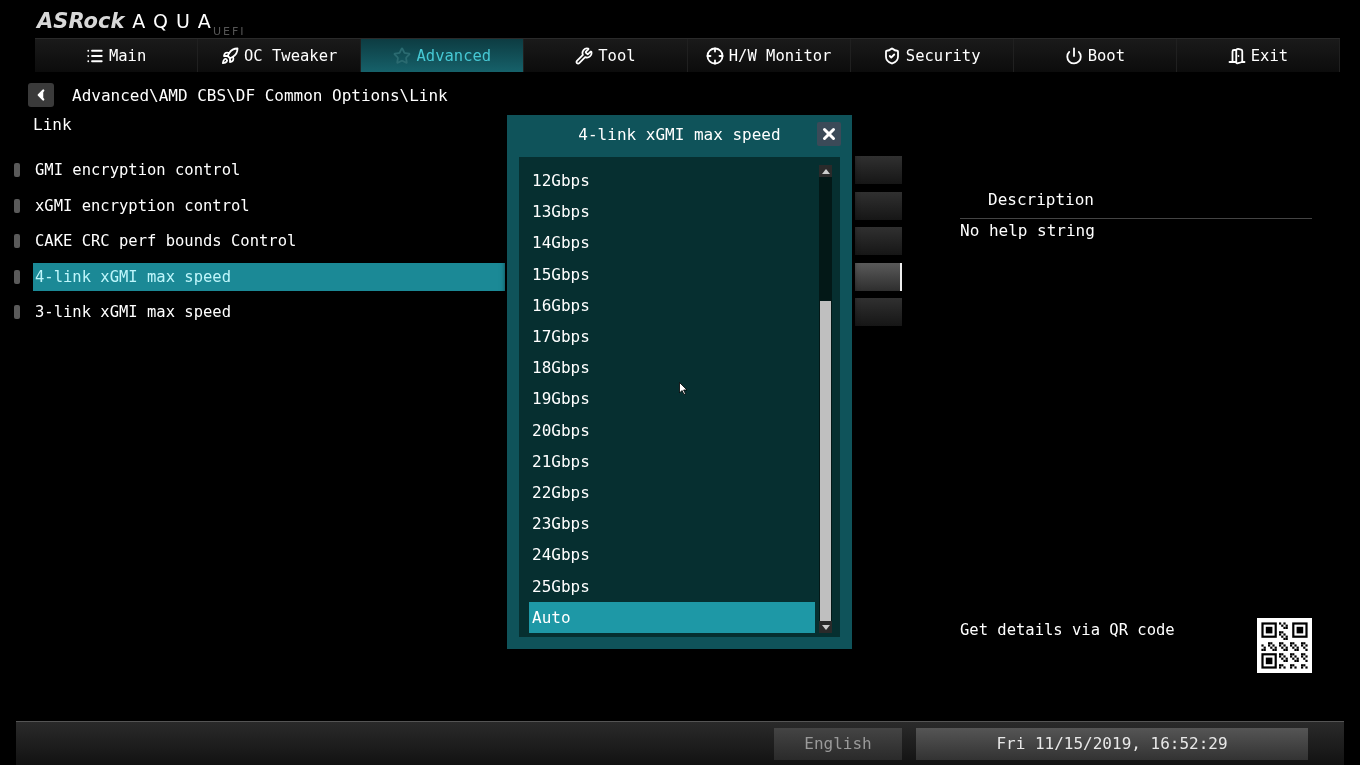  What do you see at coordinates (672, 430) in the screenshot?
I see `option-item: 20Gbps` at bounding box center [672, 430].